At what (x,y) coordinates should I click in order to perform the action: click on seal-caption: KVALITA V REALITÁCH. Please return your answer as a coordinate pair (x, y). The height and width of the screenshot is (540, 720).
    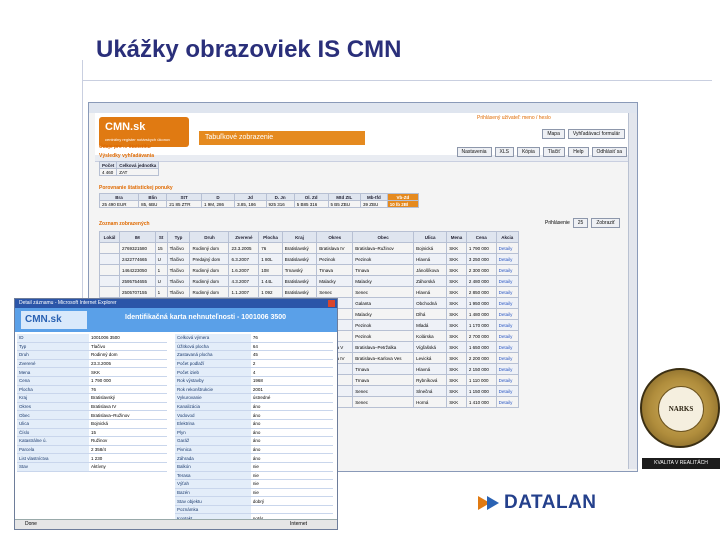
    Looking at the image, I should click on (681, 463).